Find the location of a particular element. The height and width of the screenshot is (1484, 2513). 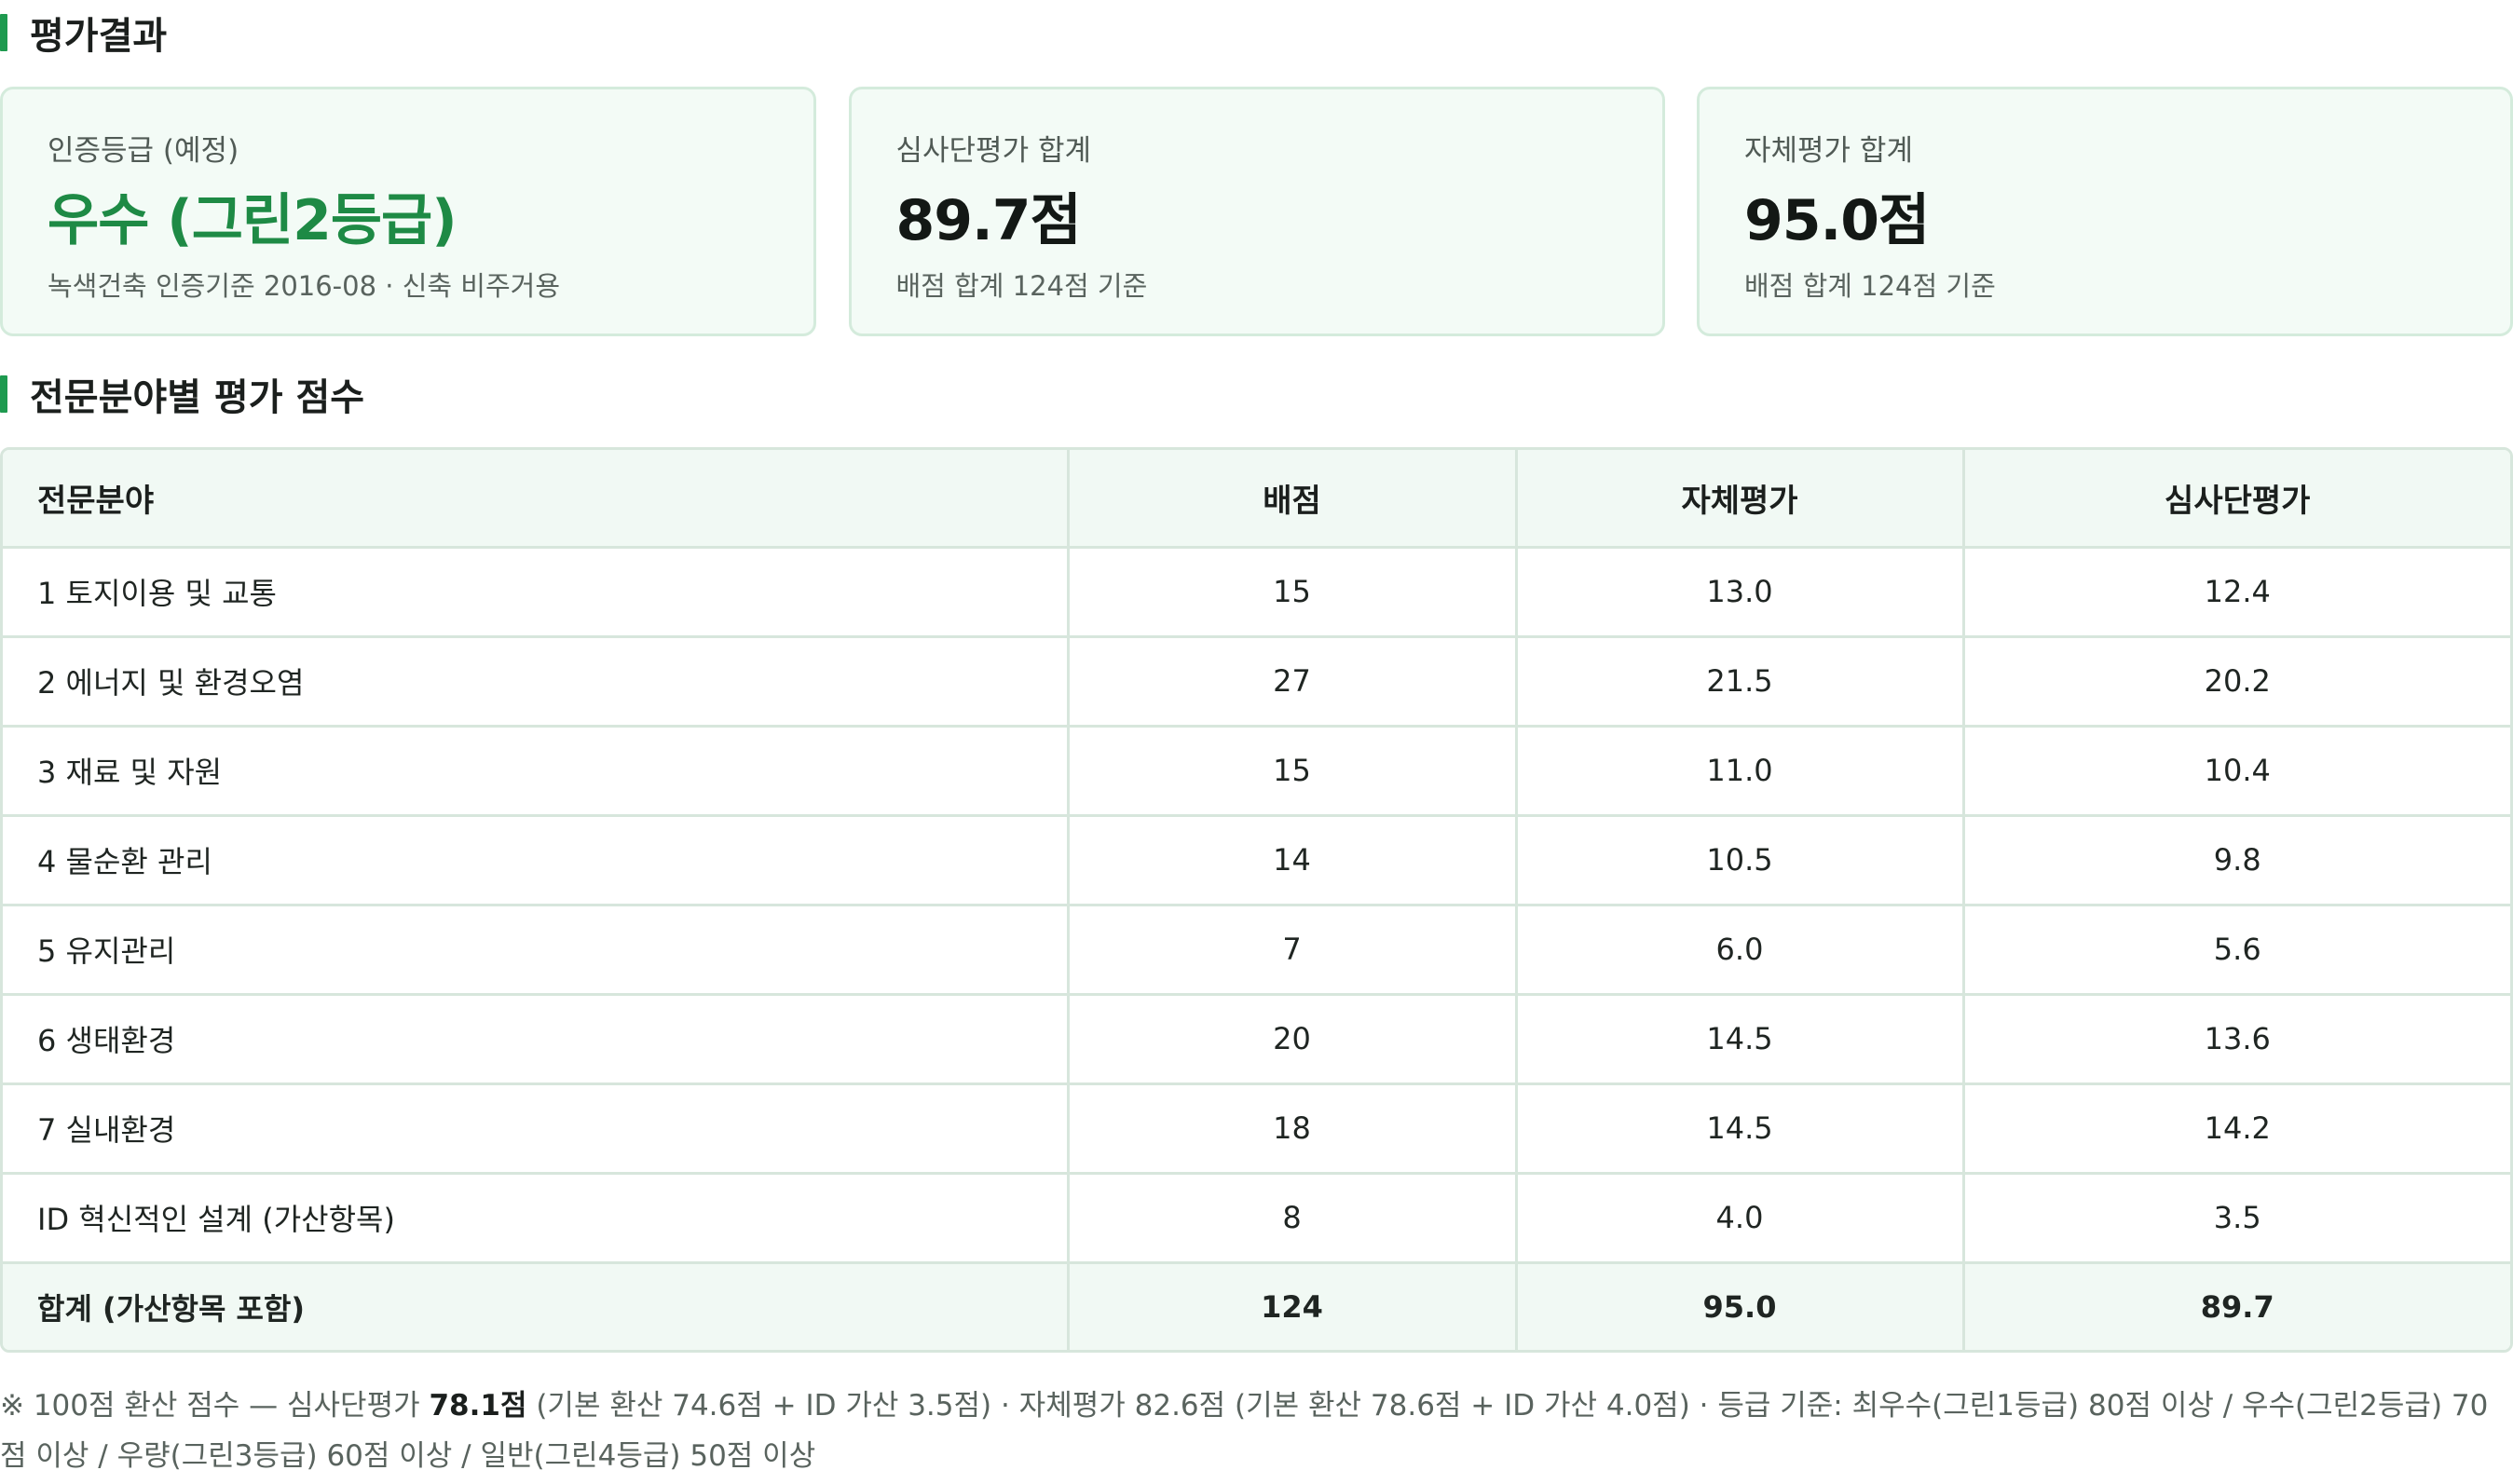

table-row: 5 유지관리 7 6.0 5.6 is located at coordinates (1257, 950).